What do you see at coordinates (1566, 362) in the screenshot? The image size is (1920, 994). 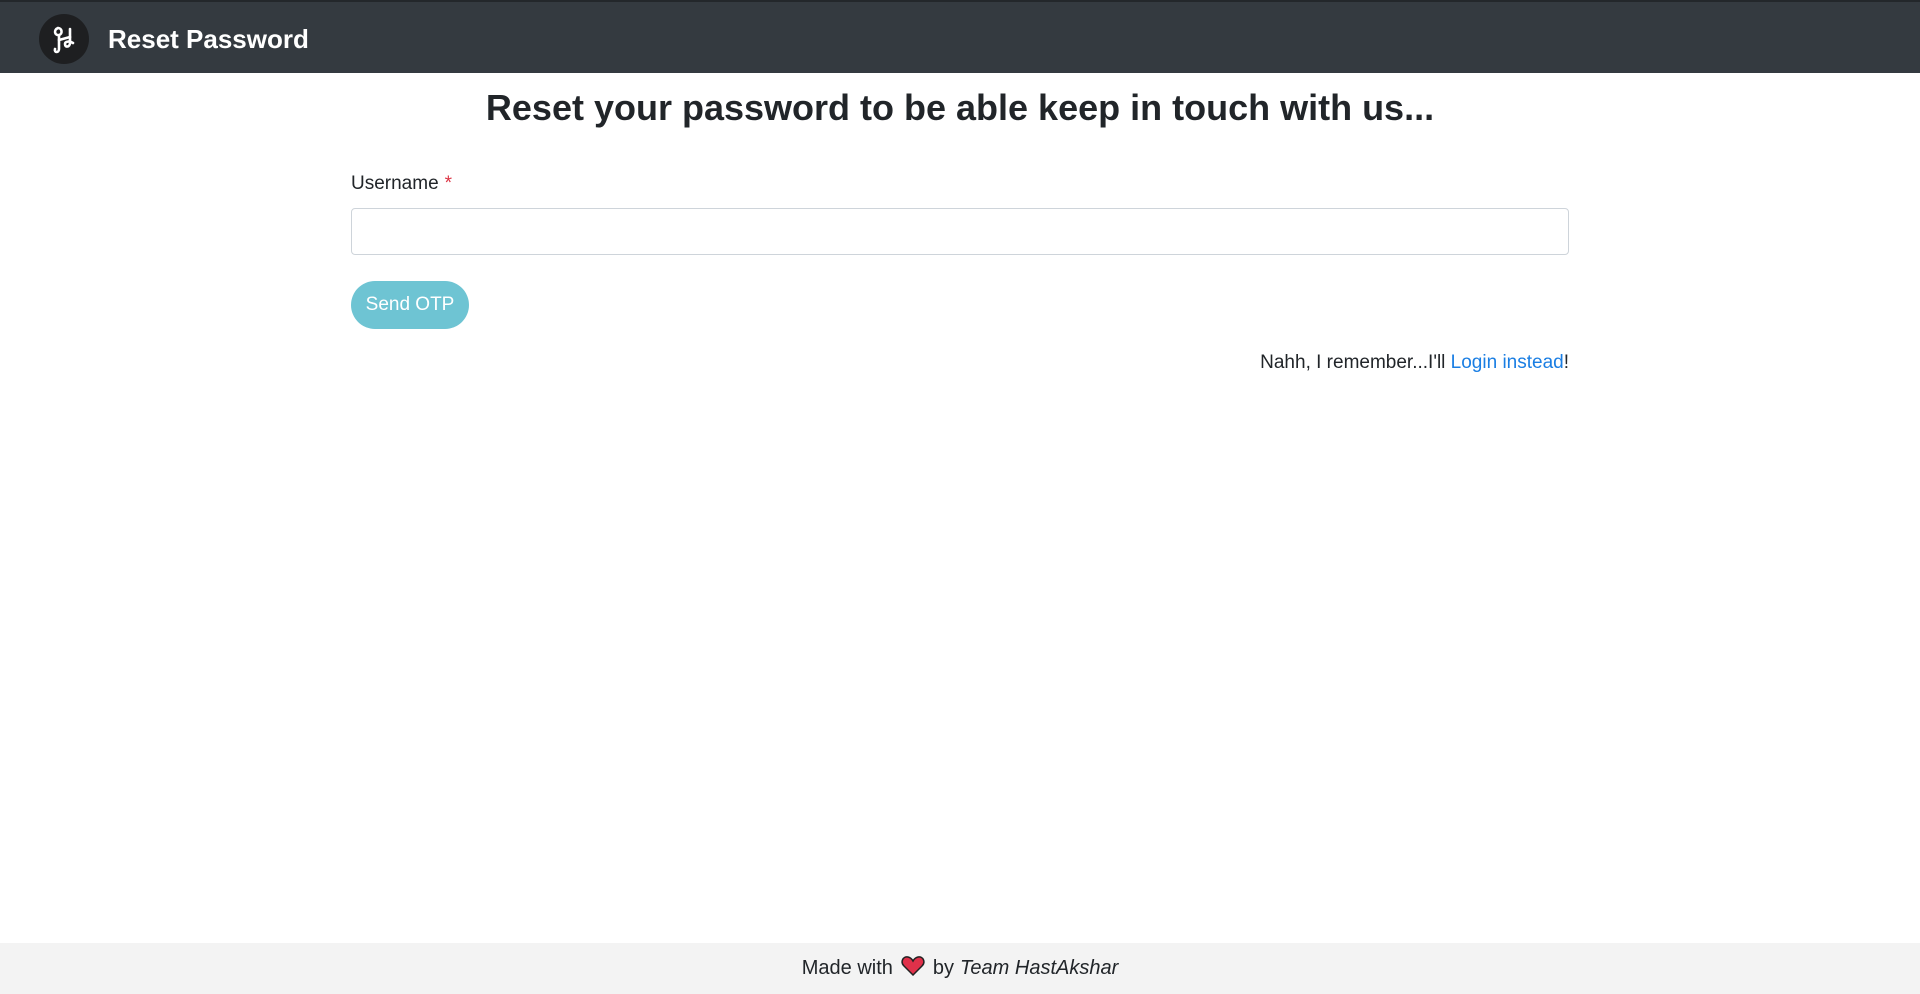 I see `login-instead-suffix: !` at bounding box center [1566, 362].